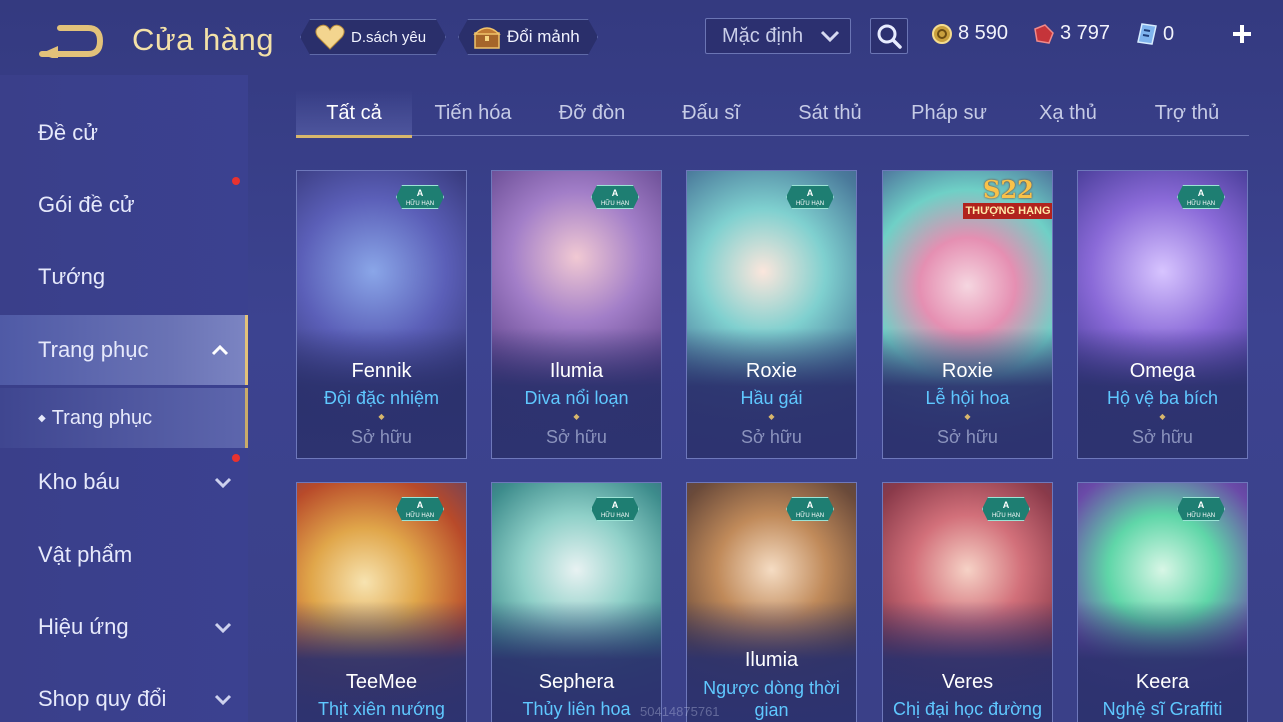  Describe the element at coordinates (1155, 34) in the screenshot. I see `quan-huy-balance: 0` at that location.